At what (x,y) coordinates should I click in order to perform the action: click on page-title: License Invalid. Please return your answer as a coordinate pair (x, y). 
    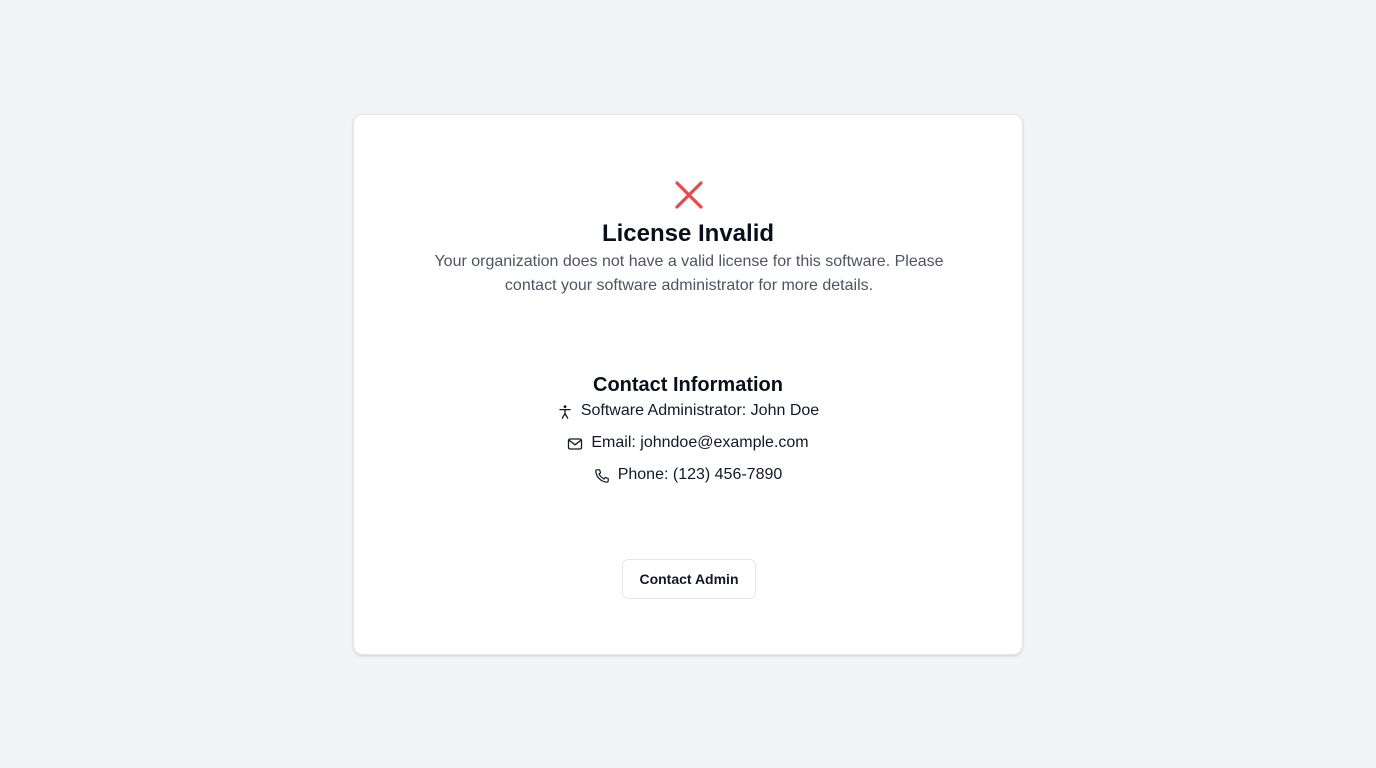
    Looking at the image, I should click on (688, 233).